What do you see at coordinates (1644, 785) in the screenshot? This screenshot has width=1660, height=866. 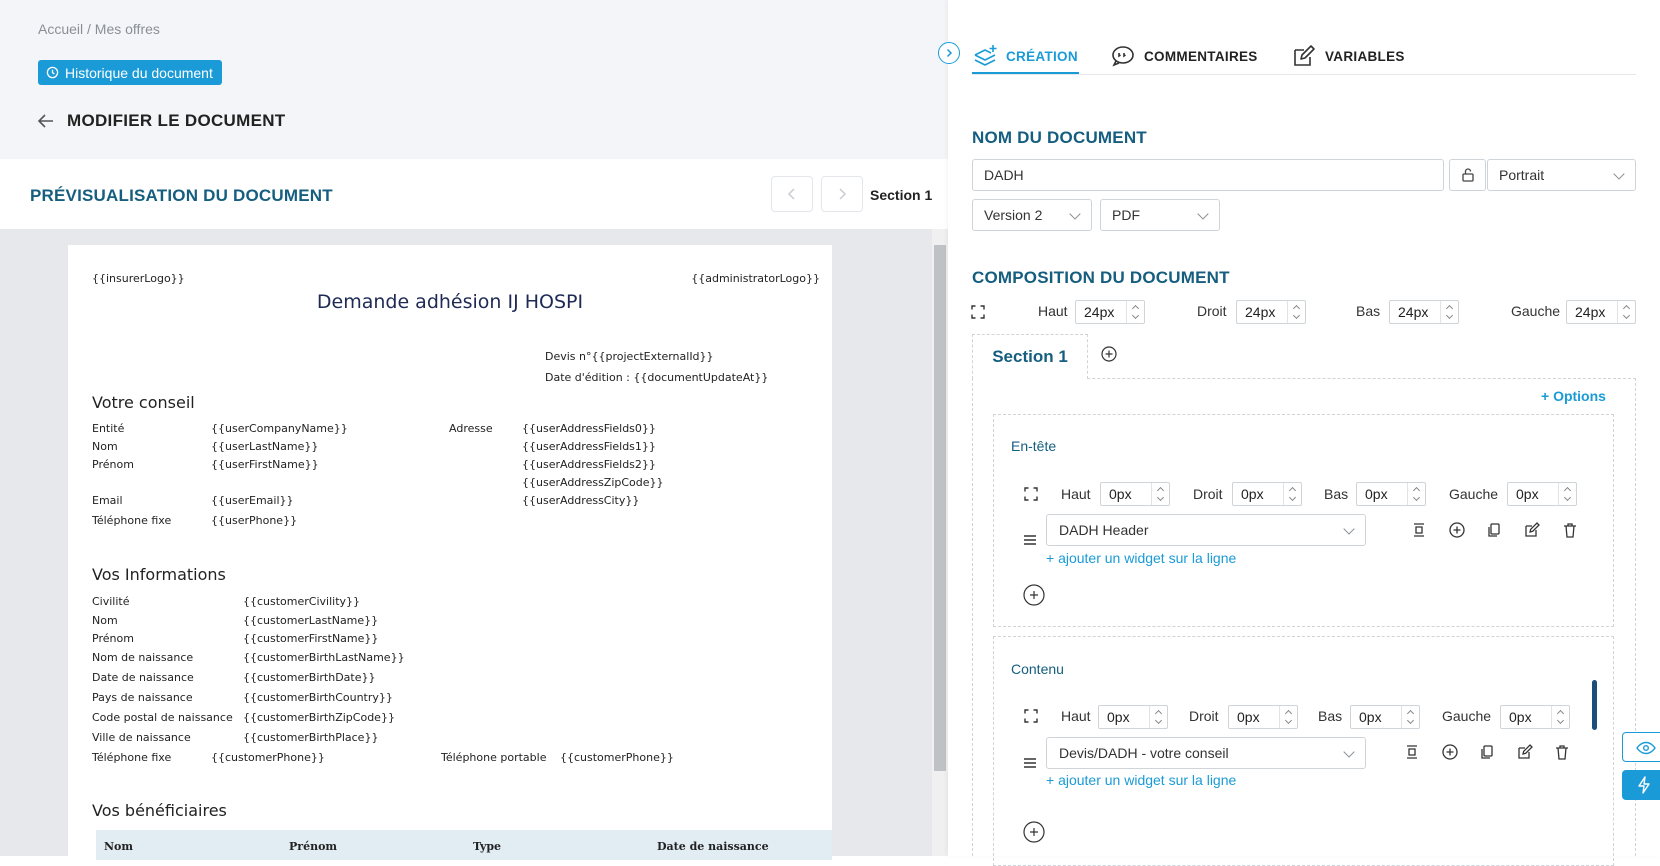 I see `lightning-icon` at bounding box center [1644, 785].